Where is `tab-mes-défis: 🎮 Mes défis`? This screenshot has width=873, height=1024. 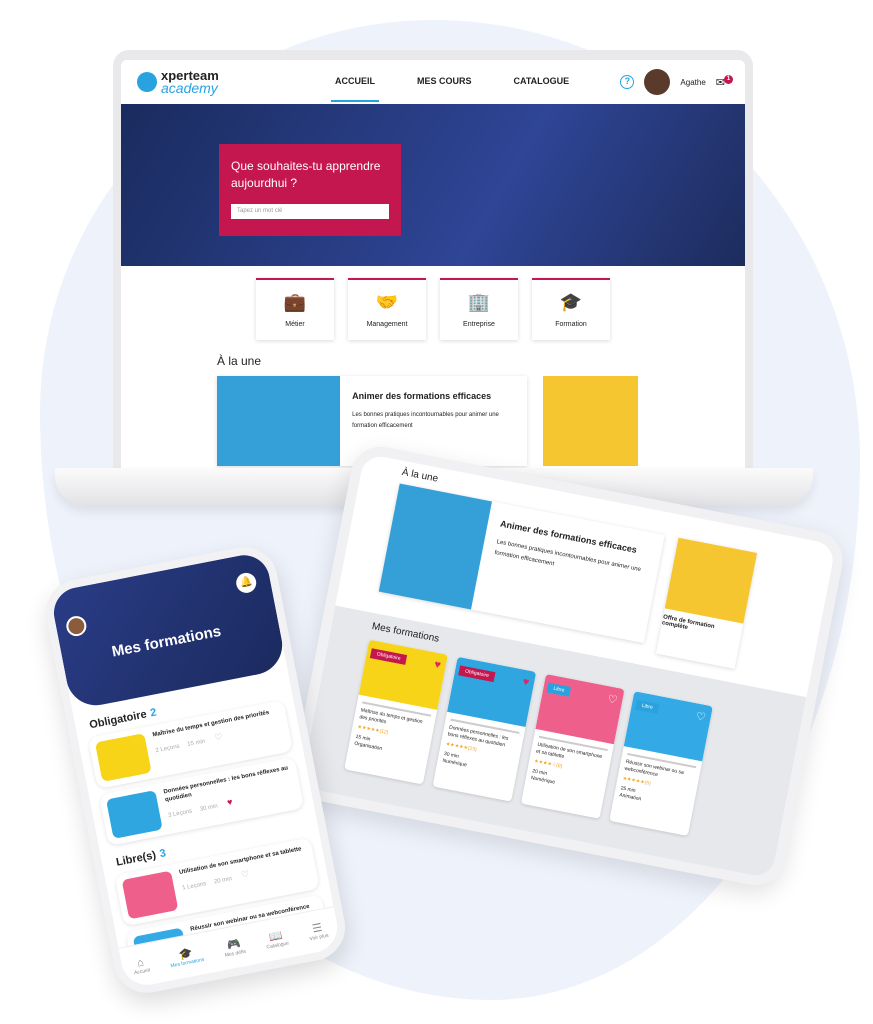
tab-mes-défis: 🎮 Mes défis is located at coordinates (234, 947).